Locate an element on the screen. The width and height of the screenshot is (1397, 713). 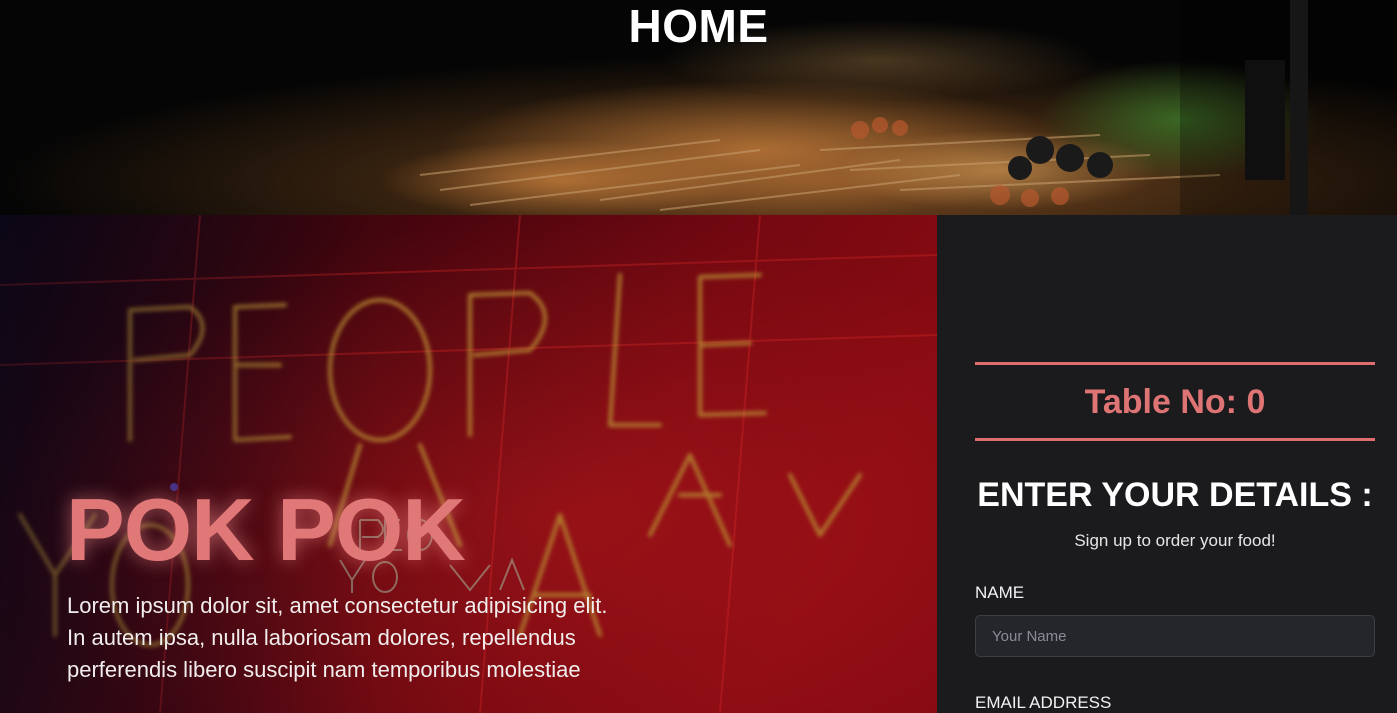
table-divider-bottom is located at coordinates (1175, 439).